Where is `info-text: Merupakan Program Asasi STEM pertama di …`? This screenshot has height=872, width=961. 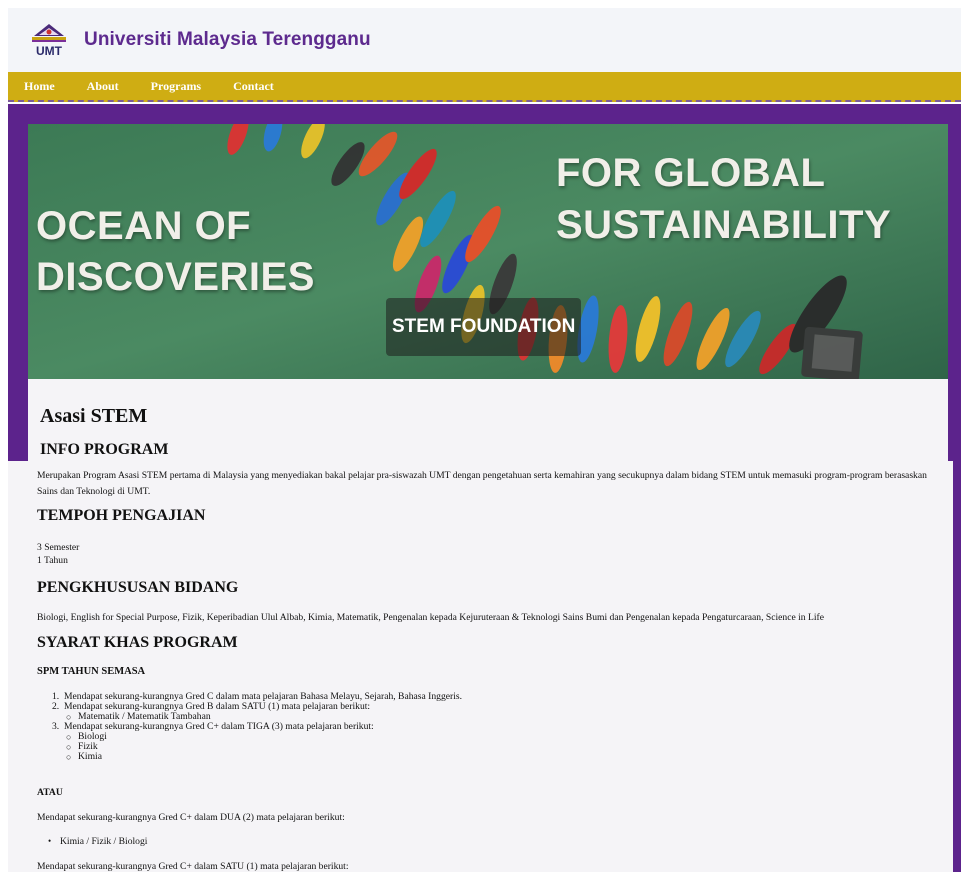
info-text: Merupakan Program Asasi STEM pertama di … is located at coordinates (482, 483).